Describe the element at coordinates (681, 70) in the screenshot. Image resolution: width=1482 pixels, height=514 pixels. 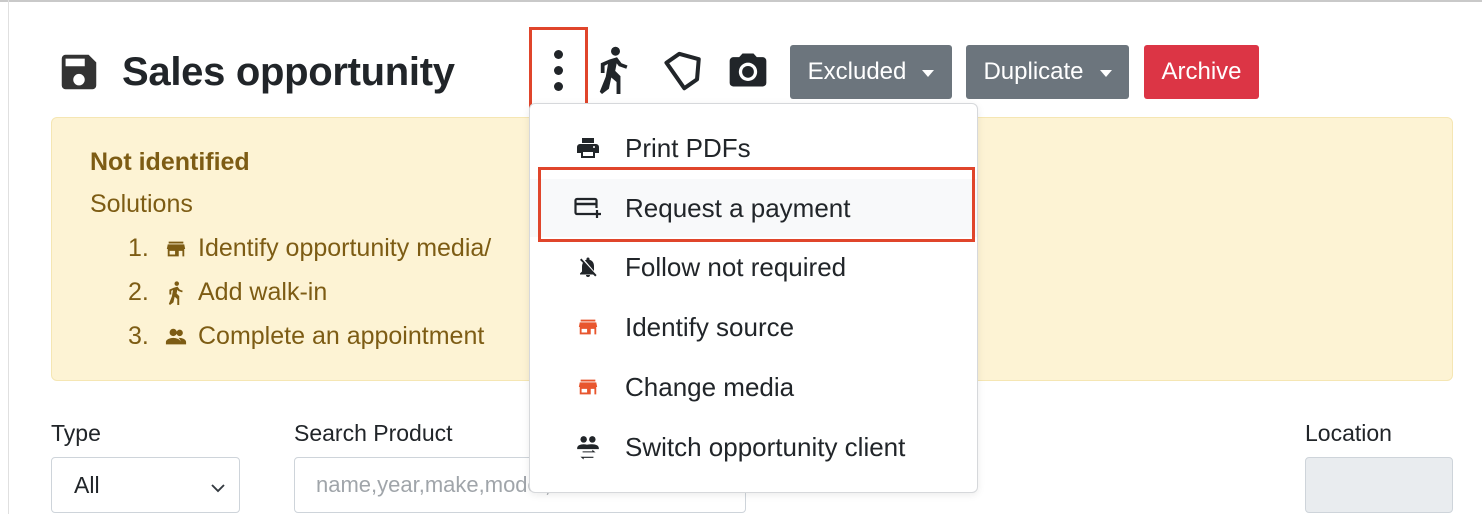
I see `tag-icon` at that location.